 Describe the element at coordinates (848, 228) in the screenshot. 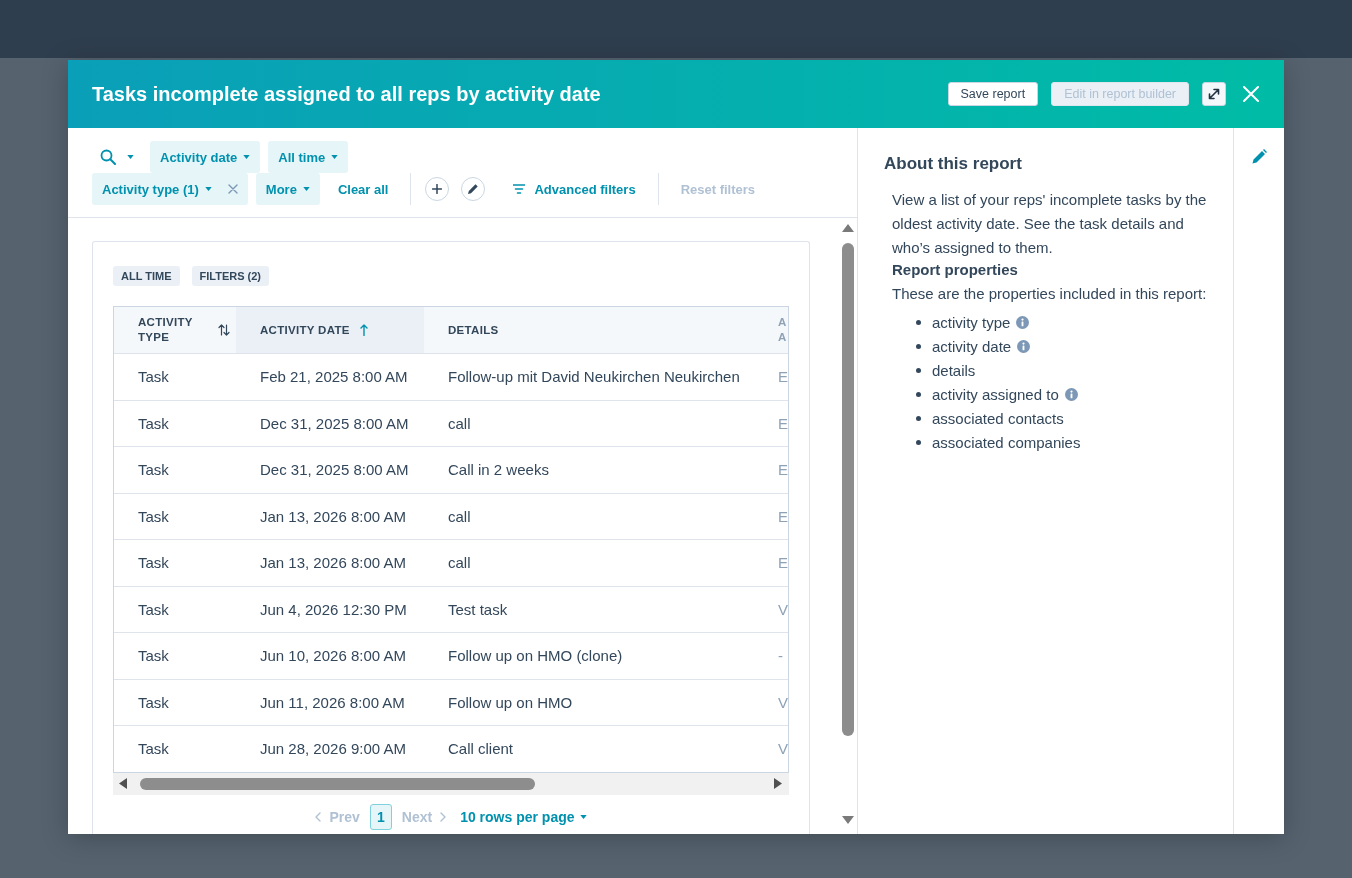

I see `scroll-up-icon` at that location.